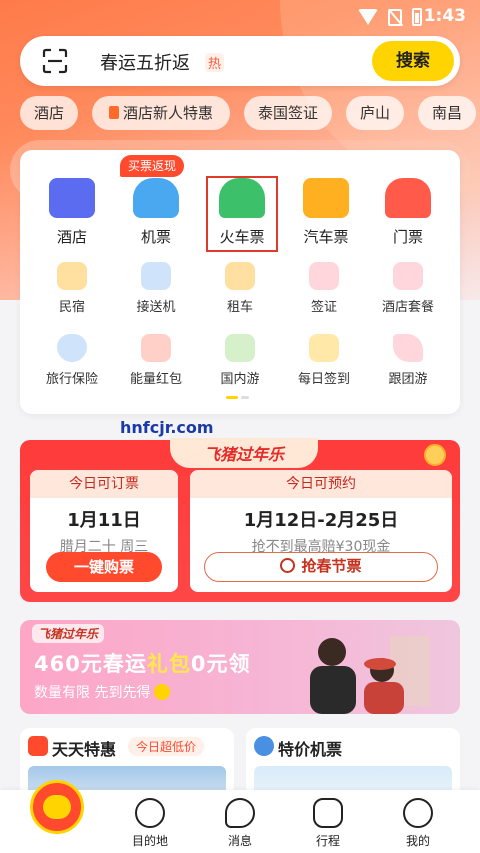  What do you see at coordinates (240, 61) in the screenshot?
I see `search-bar: 春运五折返 热 搜索` at bounding box center [240, 61].